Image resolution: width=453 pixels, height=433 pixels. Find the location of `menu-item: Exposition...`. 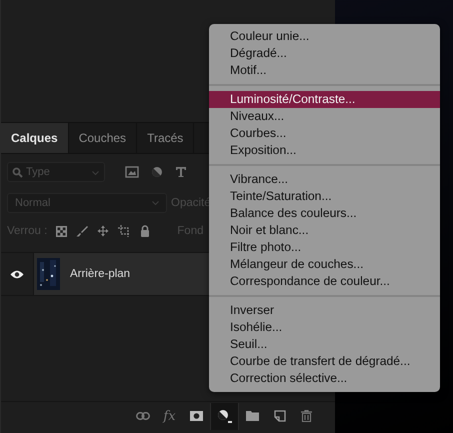

menu-item: Exposition... is located at coordinates (324, 150).